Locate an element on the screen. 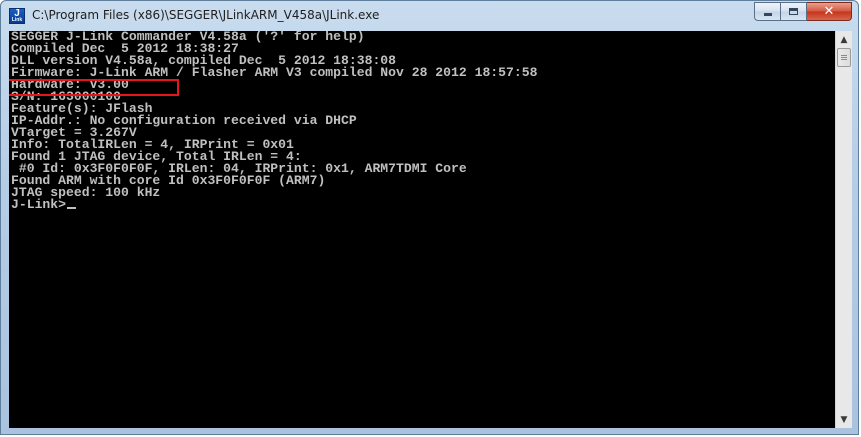  scroll-thumb is located at coordinates (844, 57).